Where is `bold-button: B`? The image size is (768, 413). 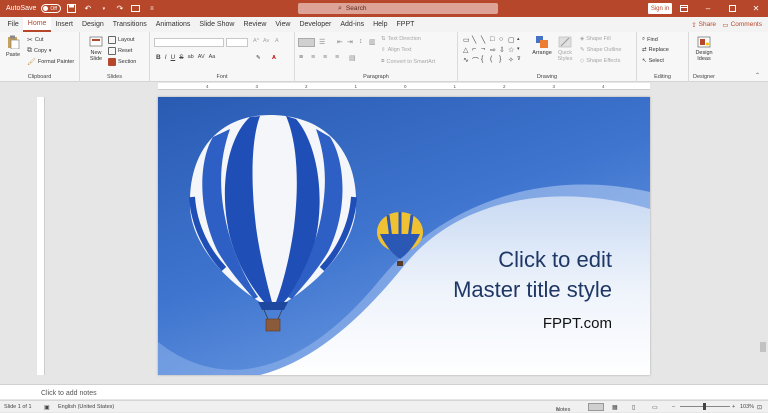
bold-button: B is located at coordinates (158, 57).